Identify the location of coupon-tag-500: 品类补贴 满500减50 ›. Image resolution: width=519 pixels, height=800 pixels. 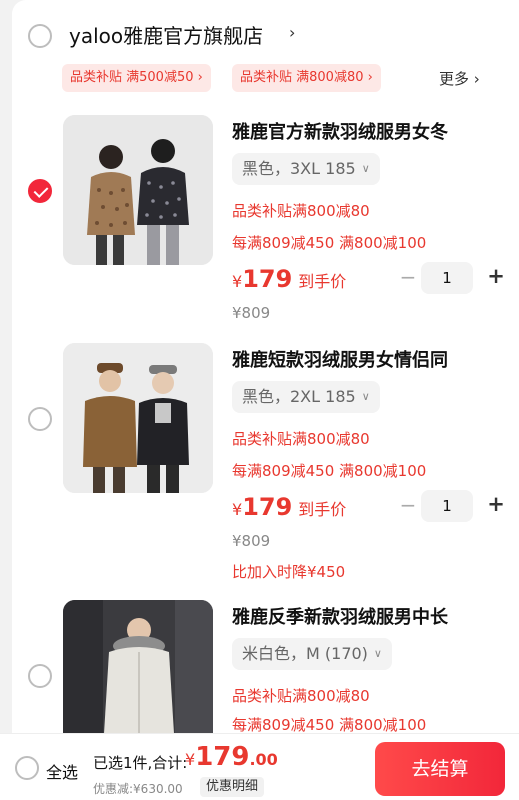
(136, 78).